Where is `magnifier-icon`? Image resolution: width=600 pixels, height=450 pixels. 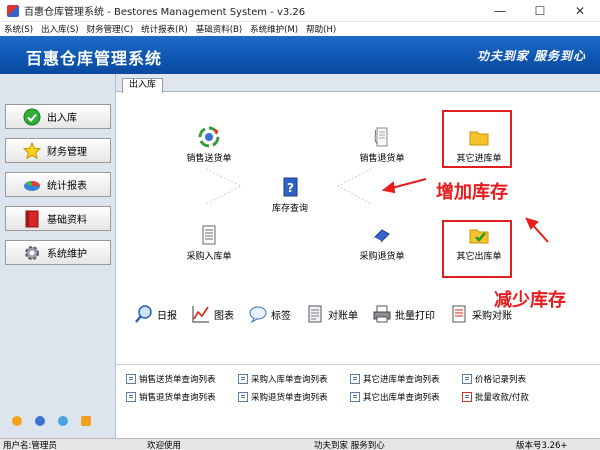 magnifier-icon is located at coordinates (144, 314).